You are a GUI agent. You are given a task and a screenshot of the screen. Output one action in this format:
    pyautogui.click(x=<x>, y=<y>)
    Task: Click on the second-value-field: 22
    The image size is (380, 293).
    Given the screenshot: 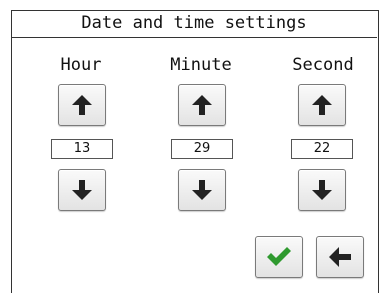 What is the action you would take?
    pyautogui.click(x=322, y=149)
    